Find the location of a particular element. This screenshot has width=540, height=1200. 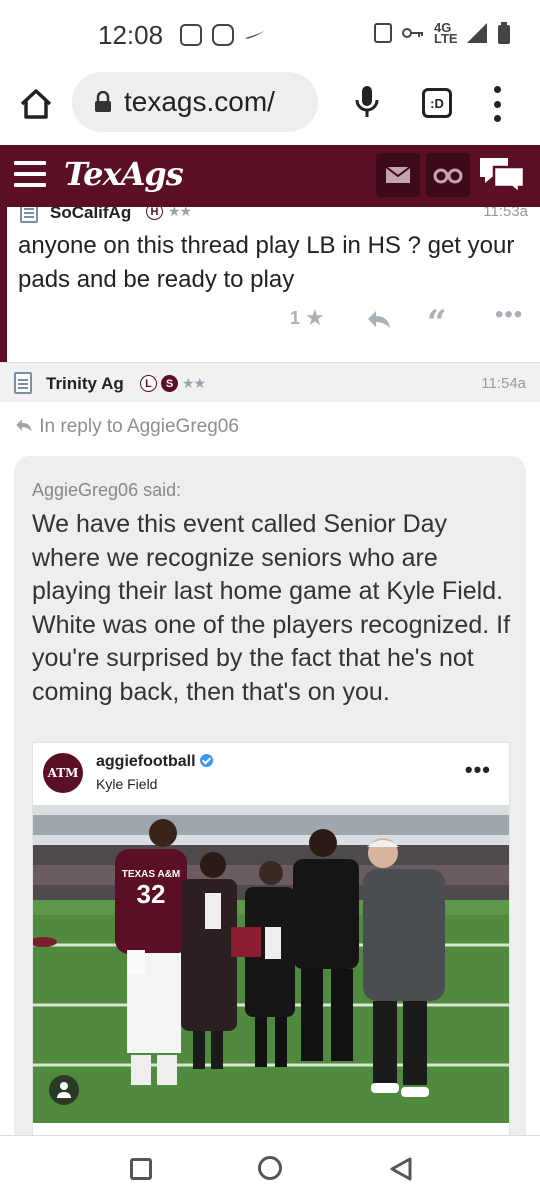

post-actions: 1 ★ “ ••• is located at coordinates (273, 322).